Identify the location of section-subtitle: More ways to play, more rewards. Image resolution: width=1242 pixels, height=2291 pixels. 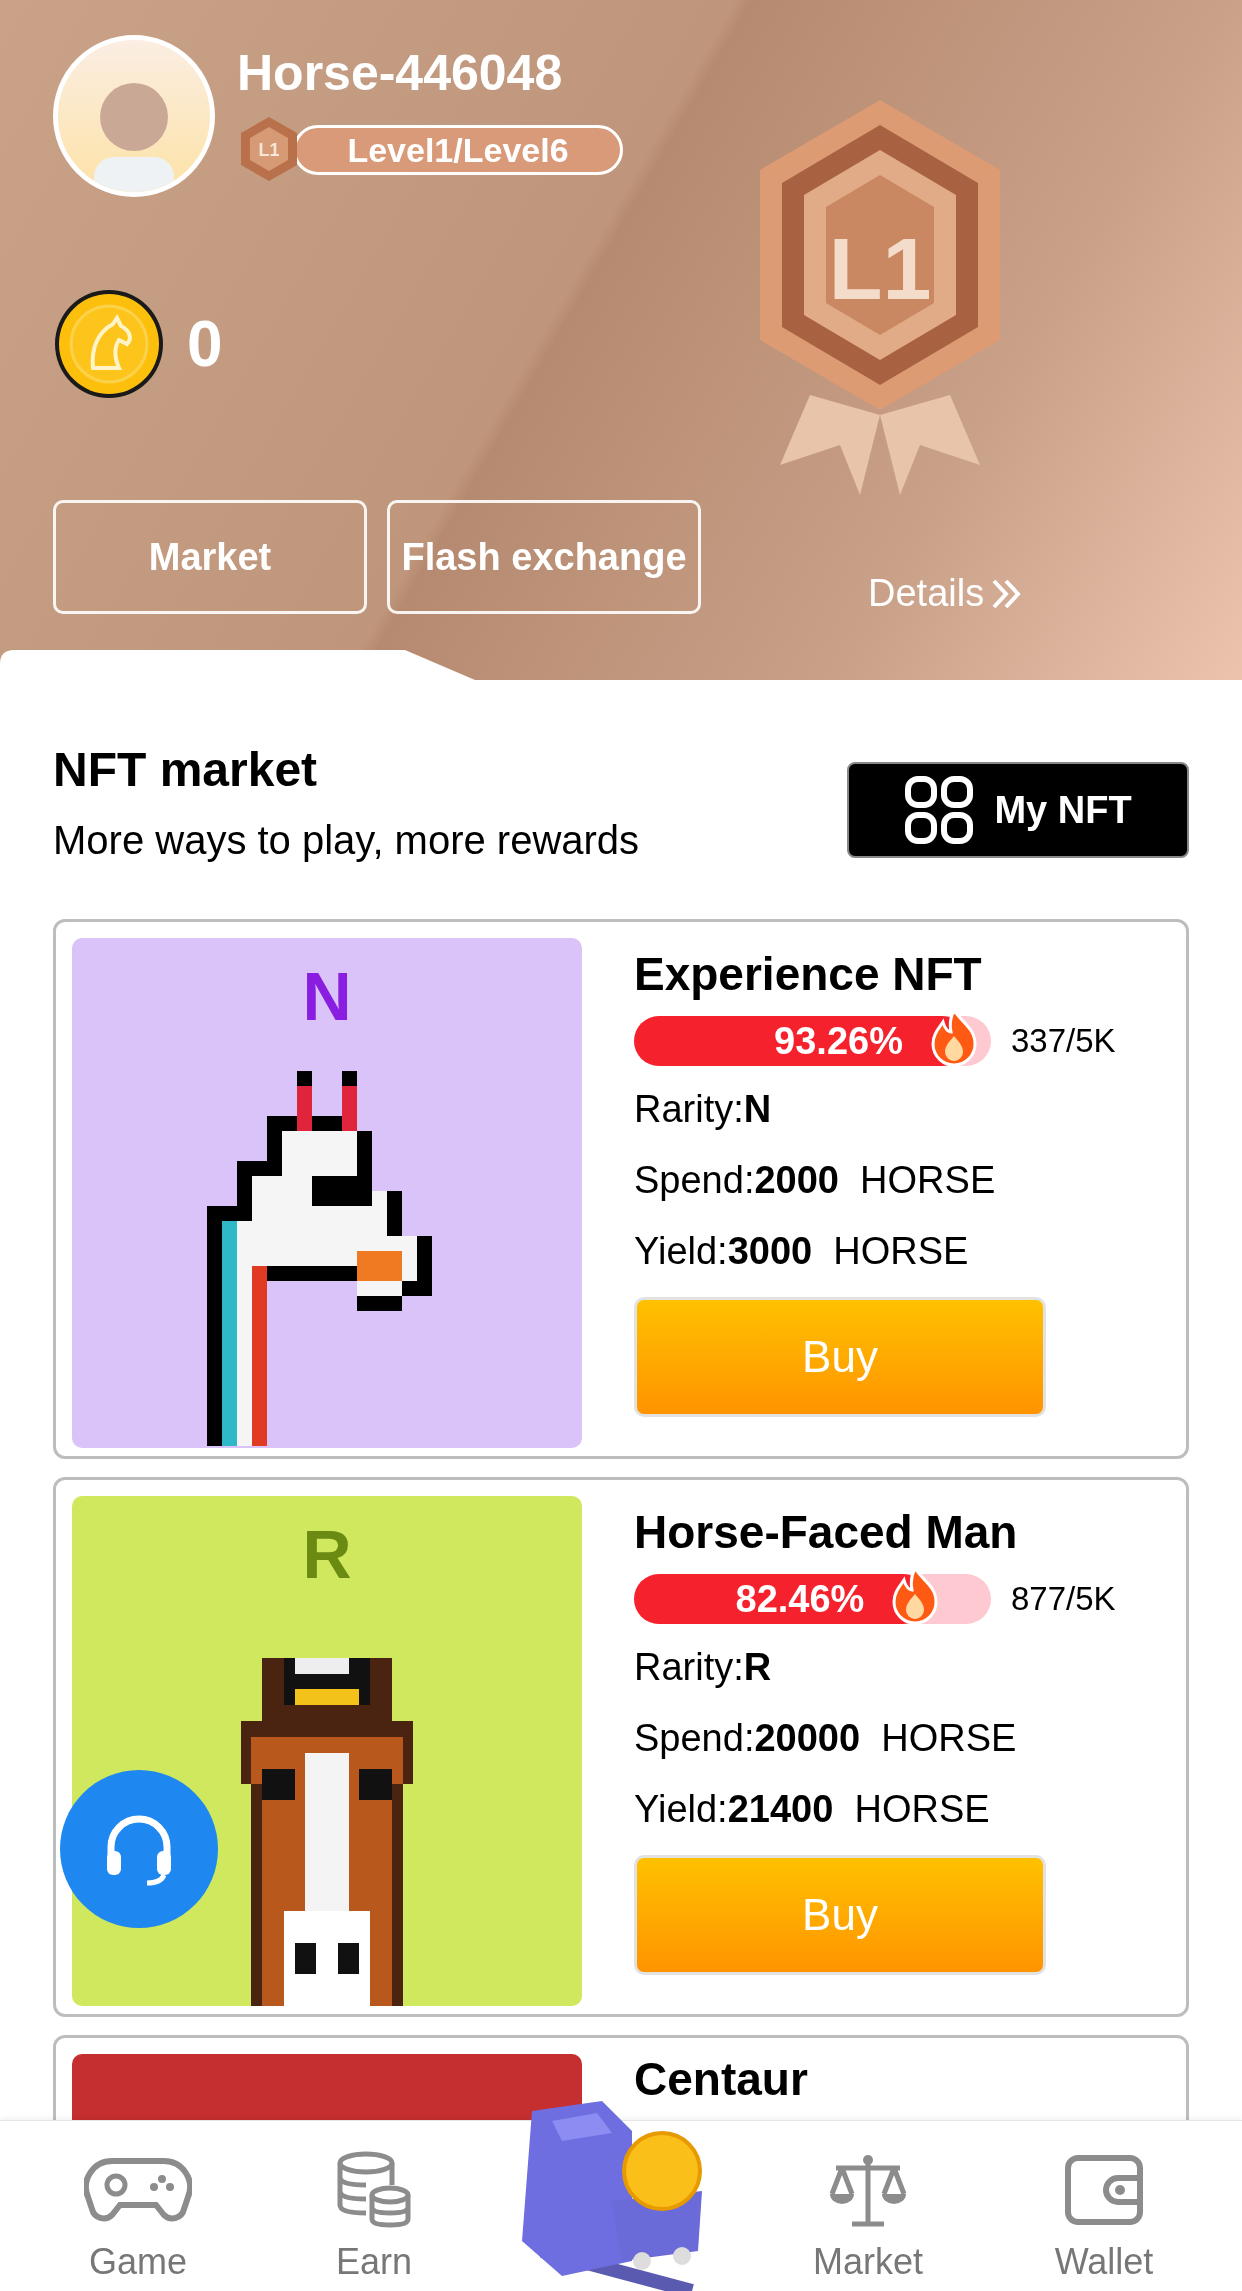
(346, 840).